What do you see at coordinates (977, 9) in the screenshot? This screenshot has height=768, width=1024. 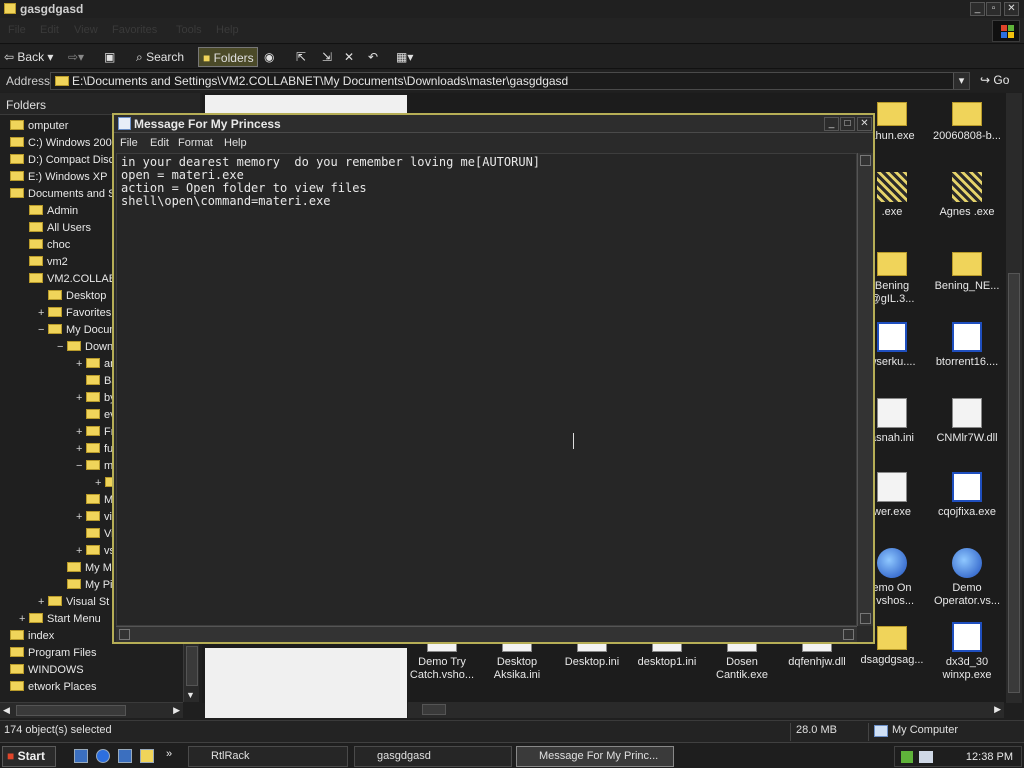 I see `minimize-button: _` at bounding box center [977, 9].